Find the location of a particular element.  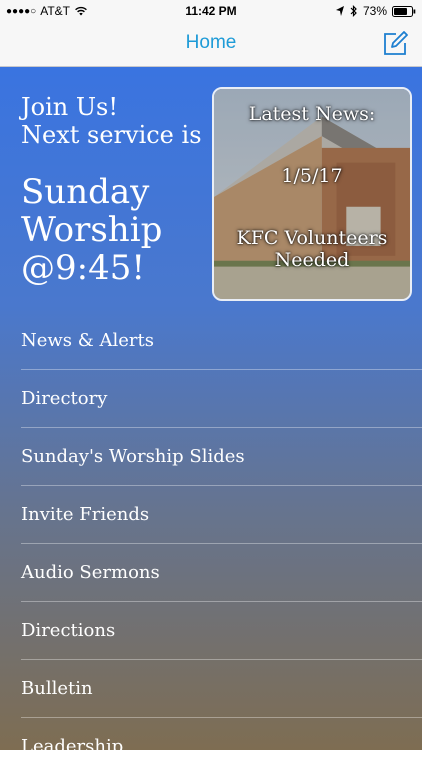

menu-item-label: News & Alerts is located at coordinates (87, 340).